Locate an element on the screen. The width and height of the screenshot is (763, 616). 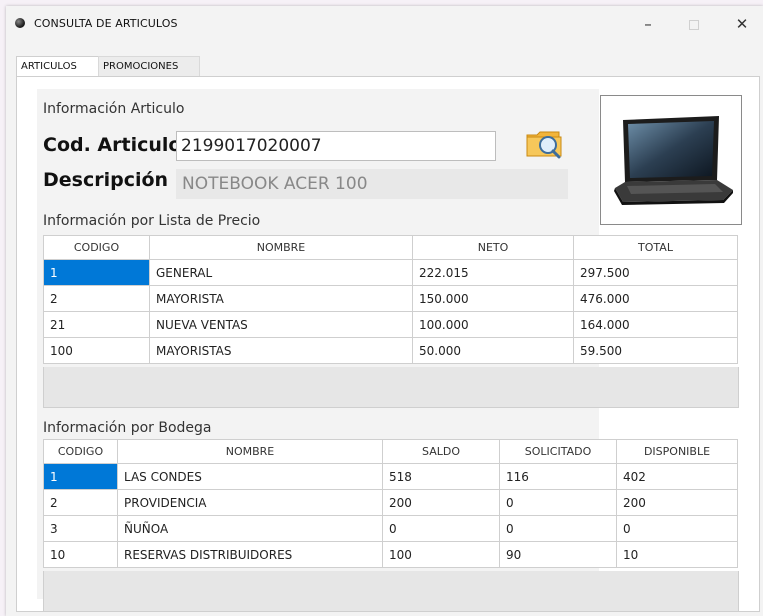
maximize-icon is located at coordinates (694, 25).